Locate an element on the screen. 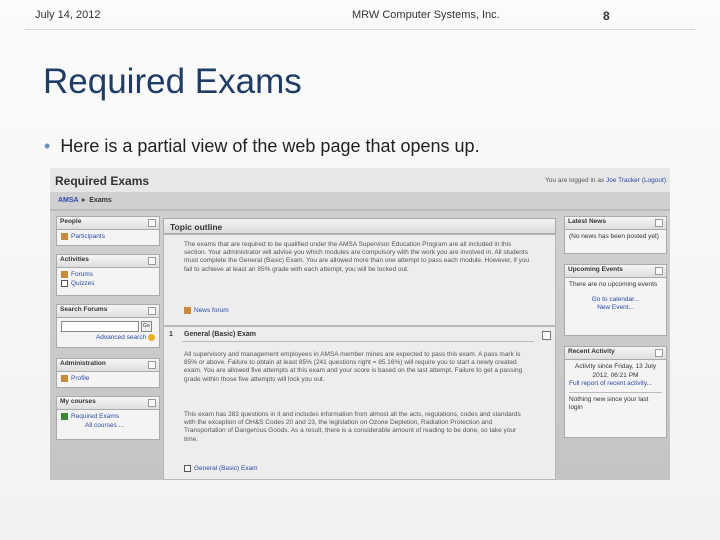  recent-divider is located at coordinates (615, 392).